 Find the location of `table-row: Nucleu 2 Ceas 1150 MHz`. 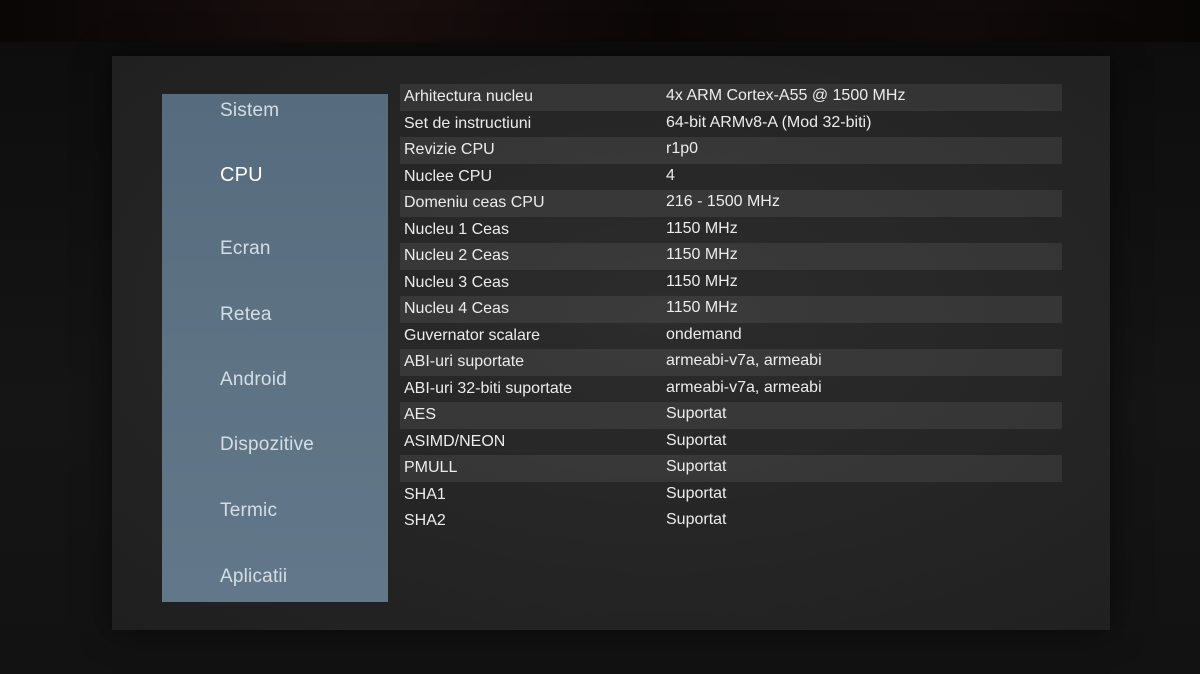

table-row: Nucleu 2 Ceas 1150 MHz is located at coordinates (731, 256).